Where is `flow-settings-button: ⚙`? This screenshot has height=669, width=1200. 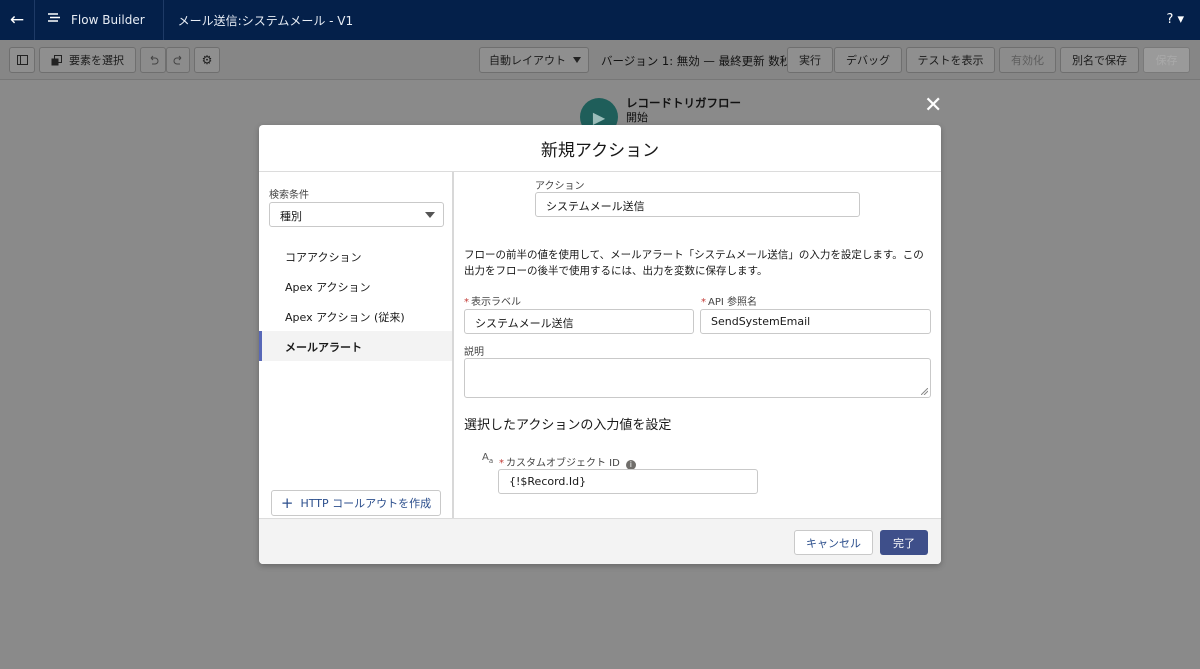
flow-settings-button: ⚙ is located at coordinates (207, 60).